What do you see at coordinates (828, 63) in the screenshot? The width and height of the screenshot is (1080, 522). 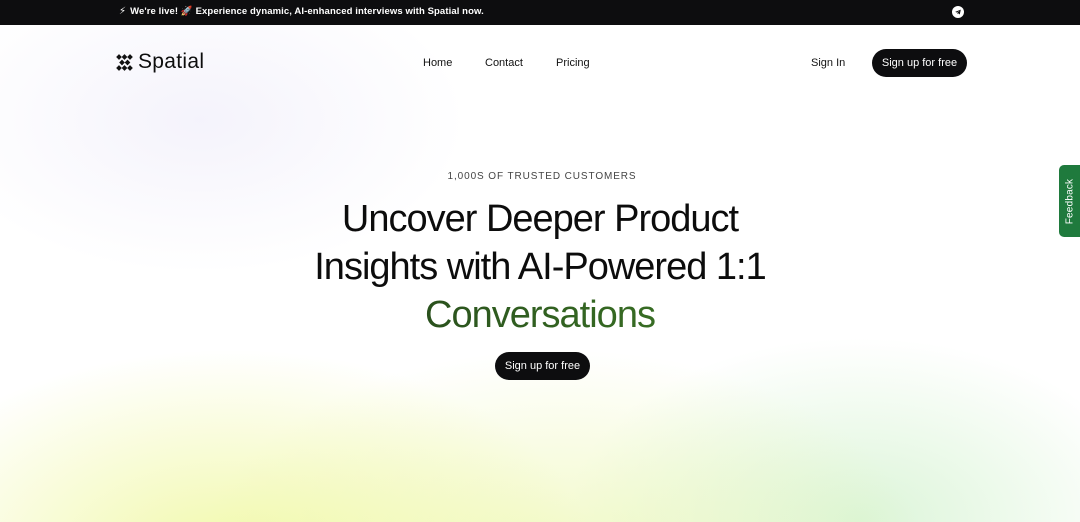 I see `sign-in-link: Sign In` at bounding box center [828, 63].